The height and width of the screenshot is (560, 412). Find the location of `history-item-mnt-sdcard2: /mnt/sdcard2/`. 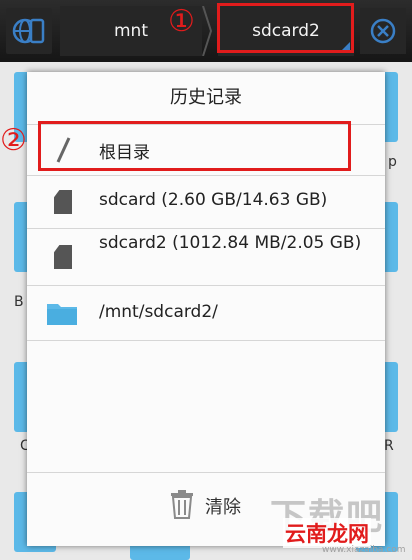

history-item-mnt-sdcard2: /mnt/sdcard2/ is located at coordinates (206, 313).